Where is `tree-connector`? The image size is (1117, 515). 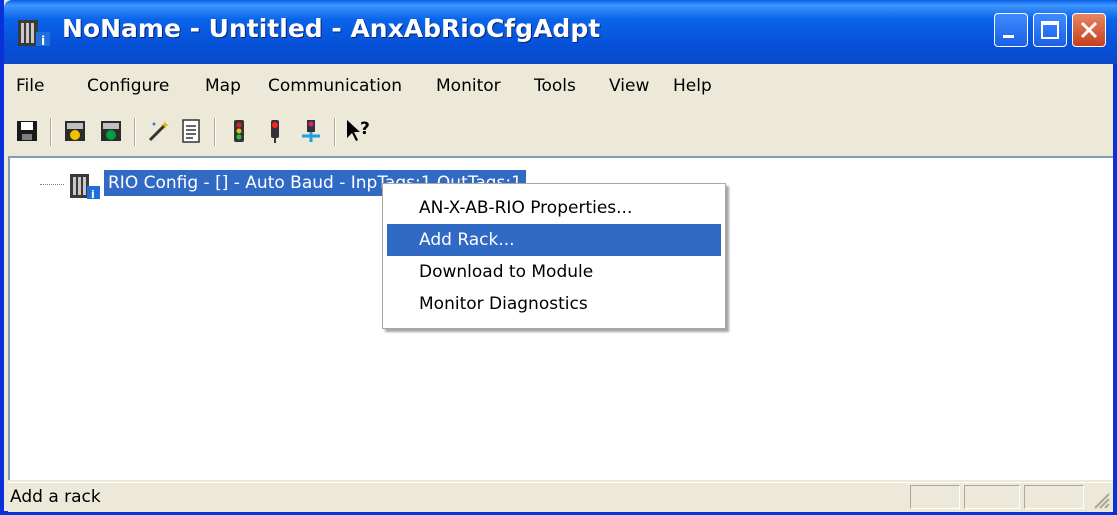 tree-connector is located at coordinates (52, 184).